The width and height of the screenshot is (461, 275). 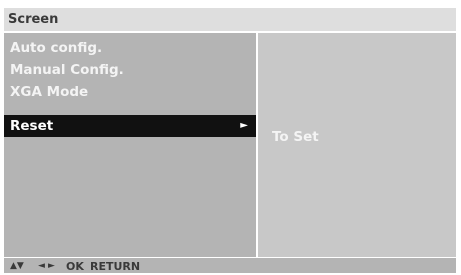 What do you see at coordinates (46, 266) in the screenshot?
I see `left-right-arrows-icon: ◄ ►` at bounding box center [46, 266].